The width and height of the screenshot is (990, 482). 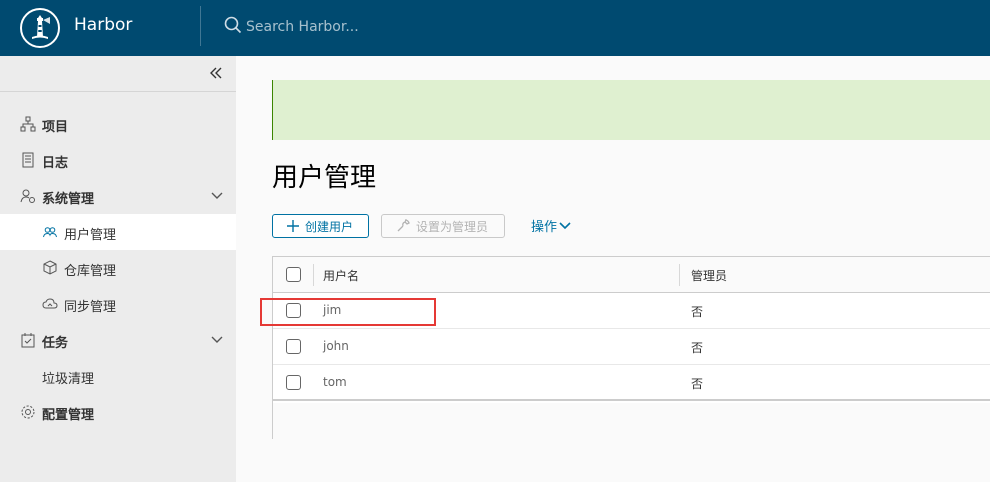 I want to click on actions-label: 操作, so click(x=544, y=227).